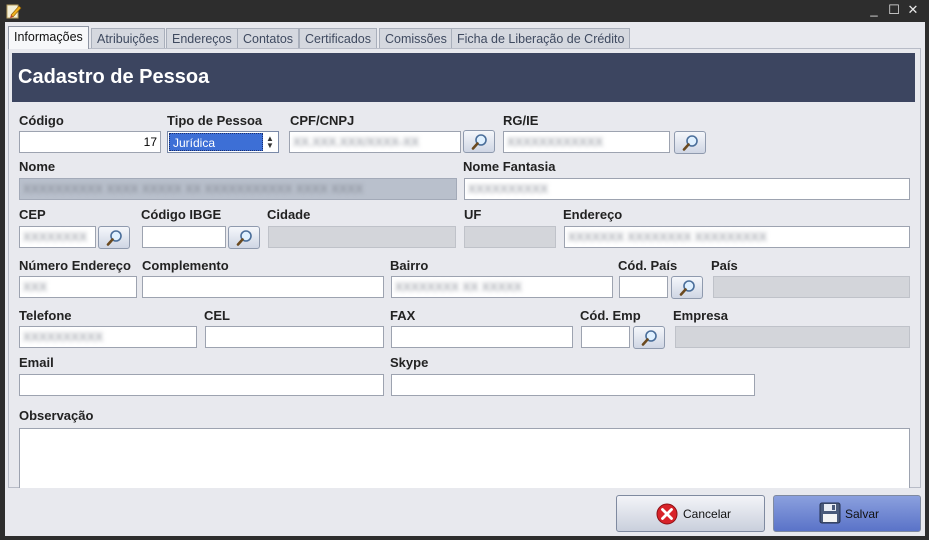  I want to click on complemento-label: Complemento, so click(185, 265).